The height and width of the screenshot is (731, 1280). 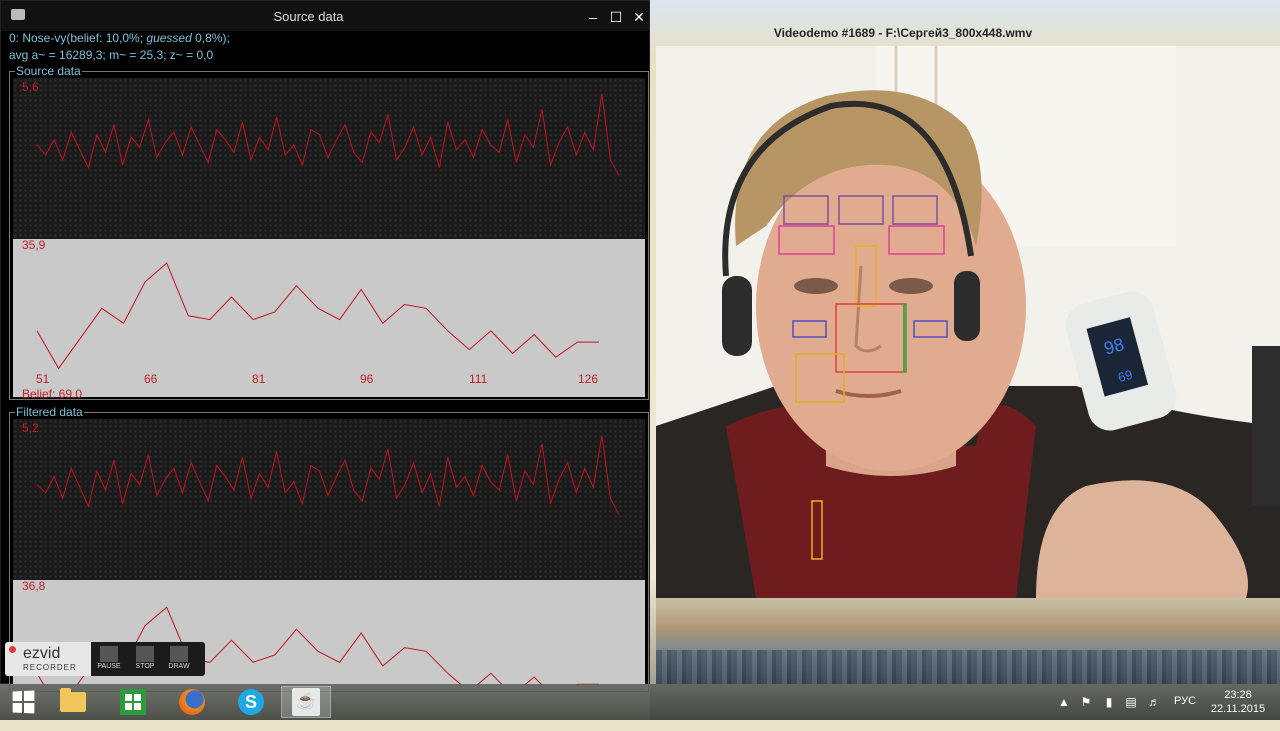 I want to click on store-icon, so click(x=133, y=702).